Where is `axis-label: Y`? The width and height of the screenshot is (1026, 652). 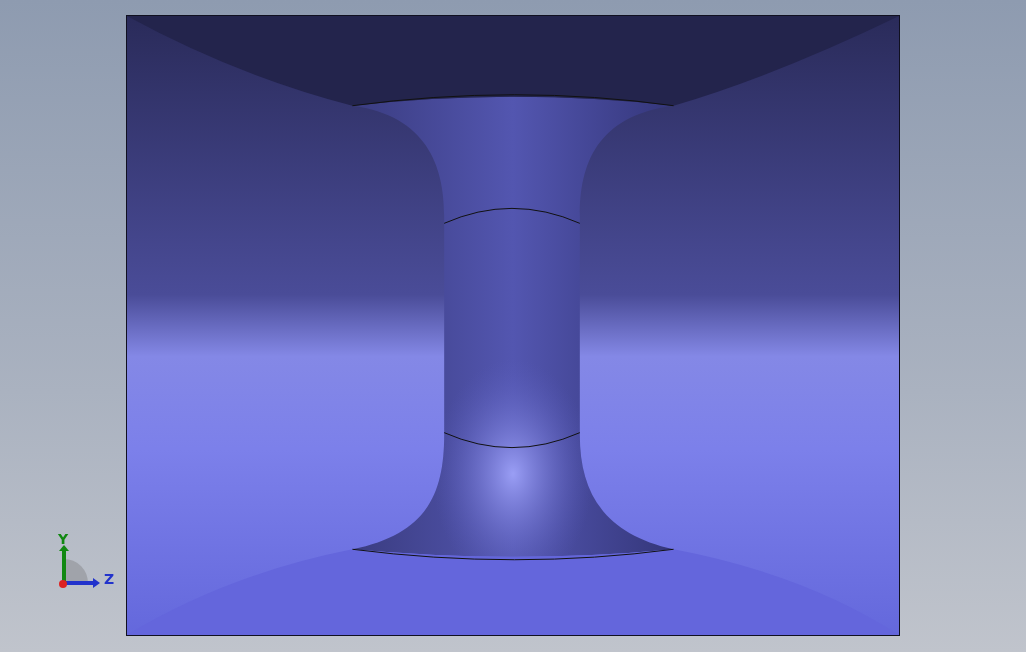 axis-label: Y is located at coordinates (63, 539).